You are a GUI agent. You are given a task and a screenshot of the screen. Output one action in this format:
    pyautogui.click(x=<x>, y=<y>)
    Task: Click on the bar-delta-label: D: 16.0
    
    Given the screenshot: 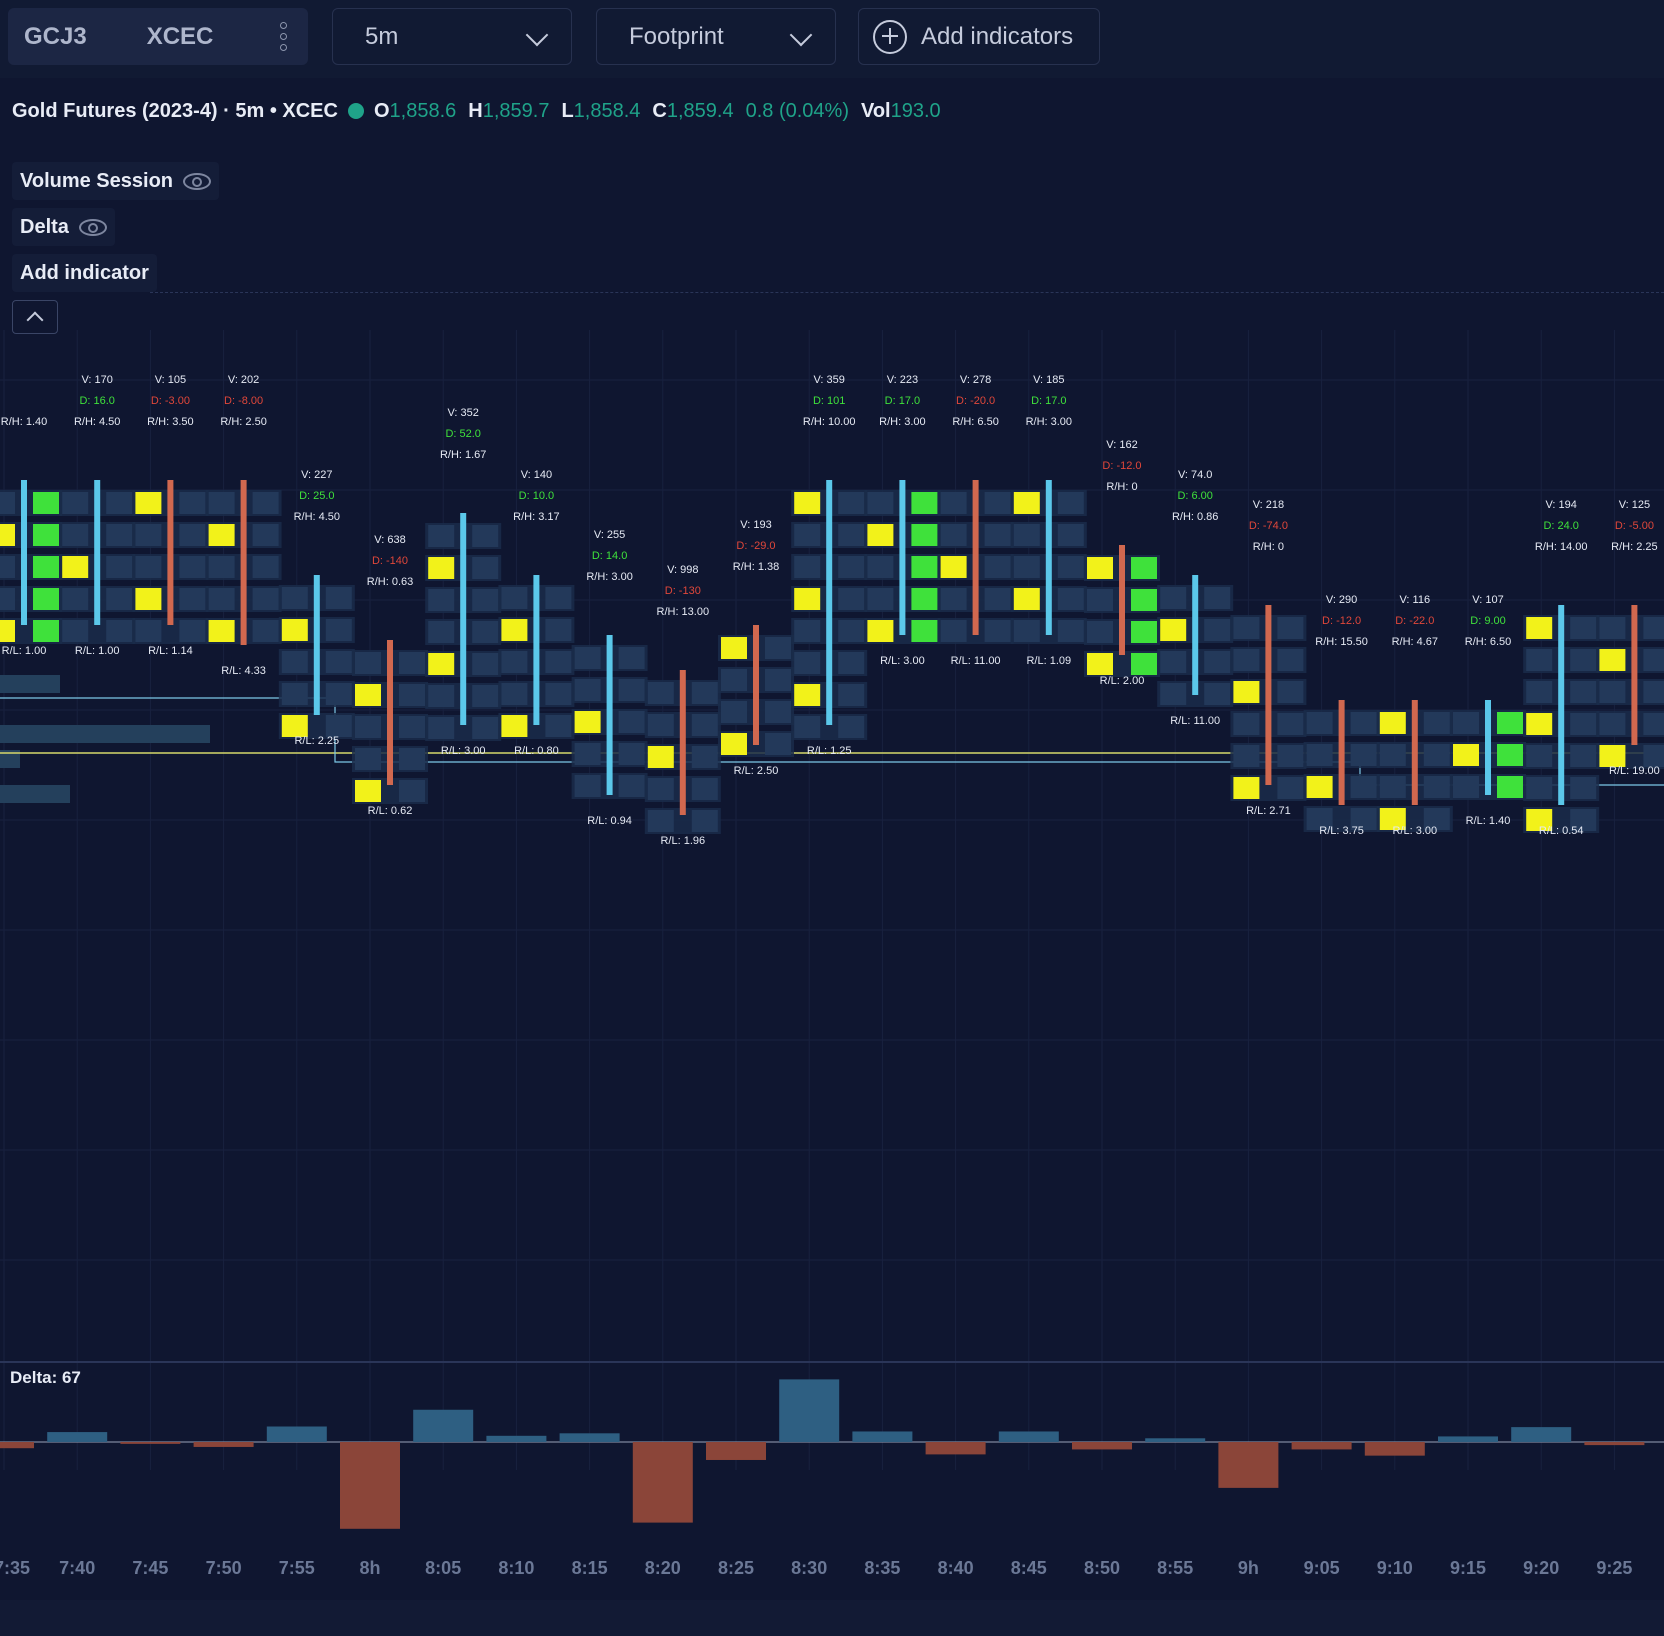 What is the action you would take?
    pyautogui.click(x=96, y=401)
    